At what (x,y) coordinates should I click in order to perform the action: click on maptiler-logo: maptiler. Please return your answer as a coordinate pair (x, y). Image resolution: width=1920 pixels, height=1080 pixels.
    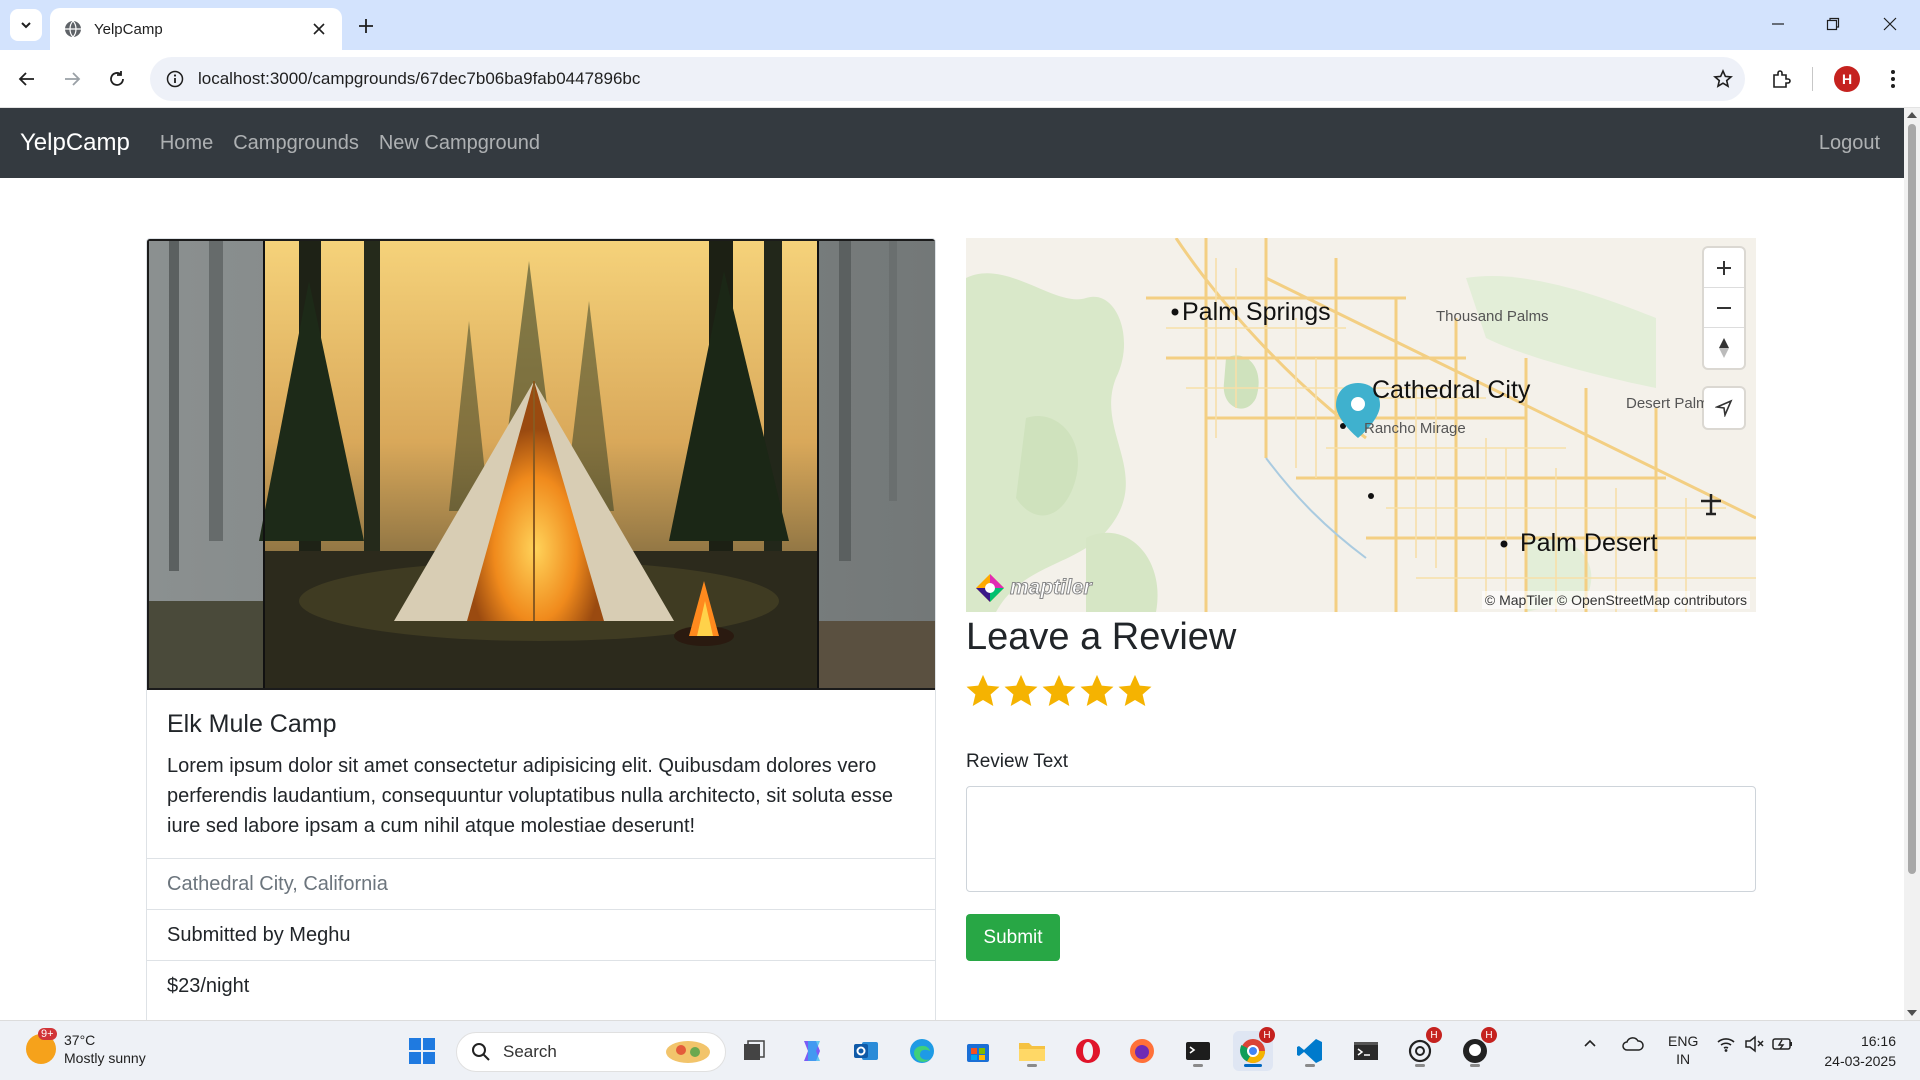
    Looking at the image, I should click on (1033, 588).